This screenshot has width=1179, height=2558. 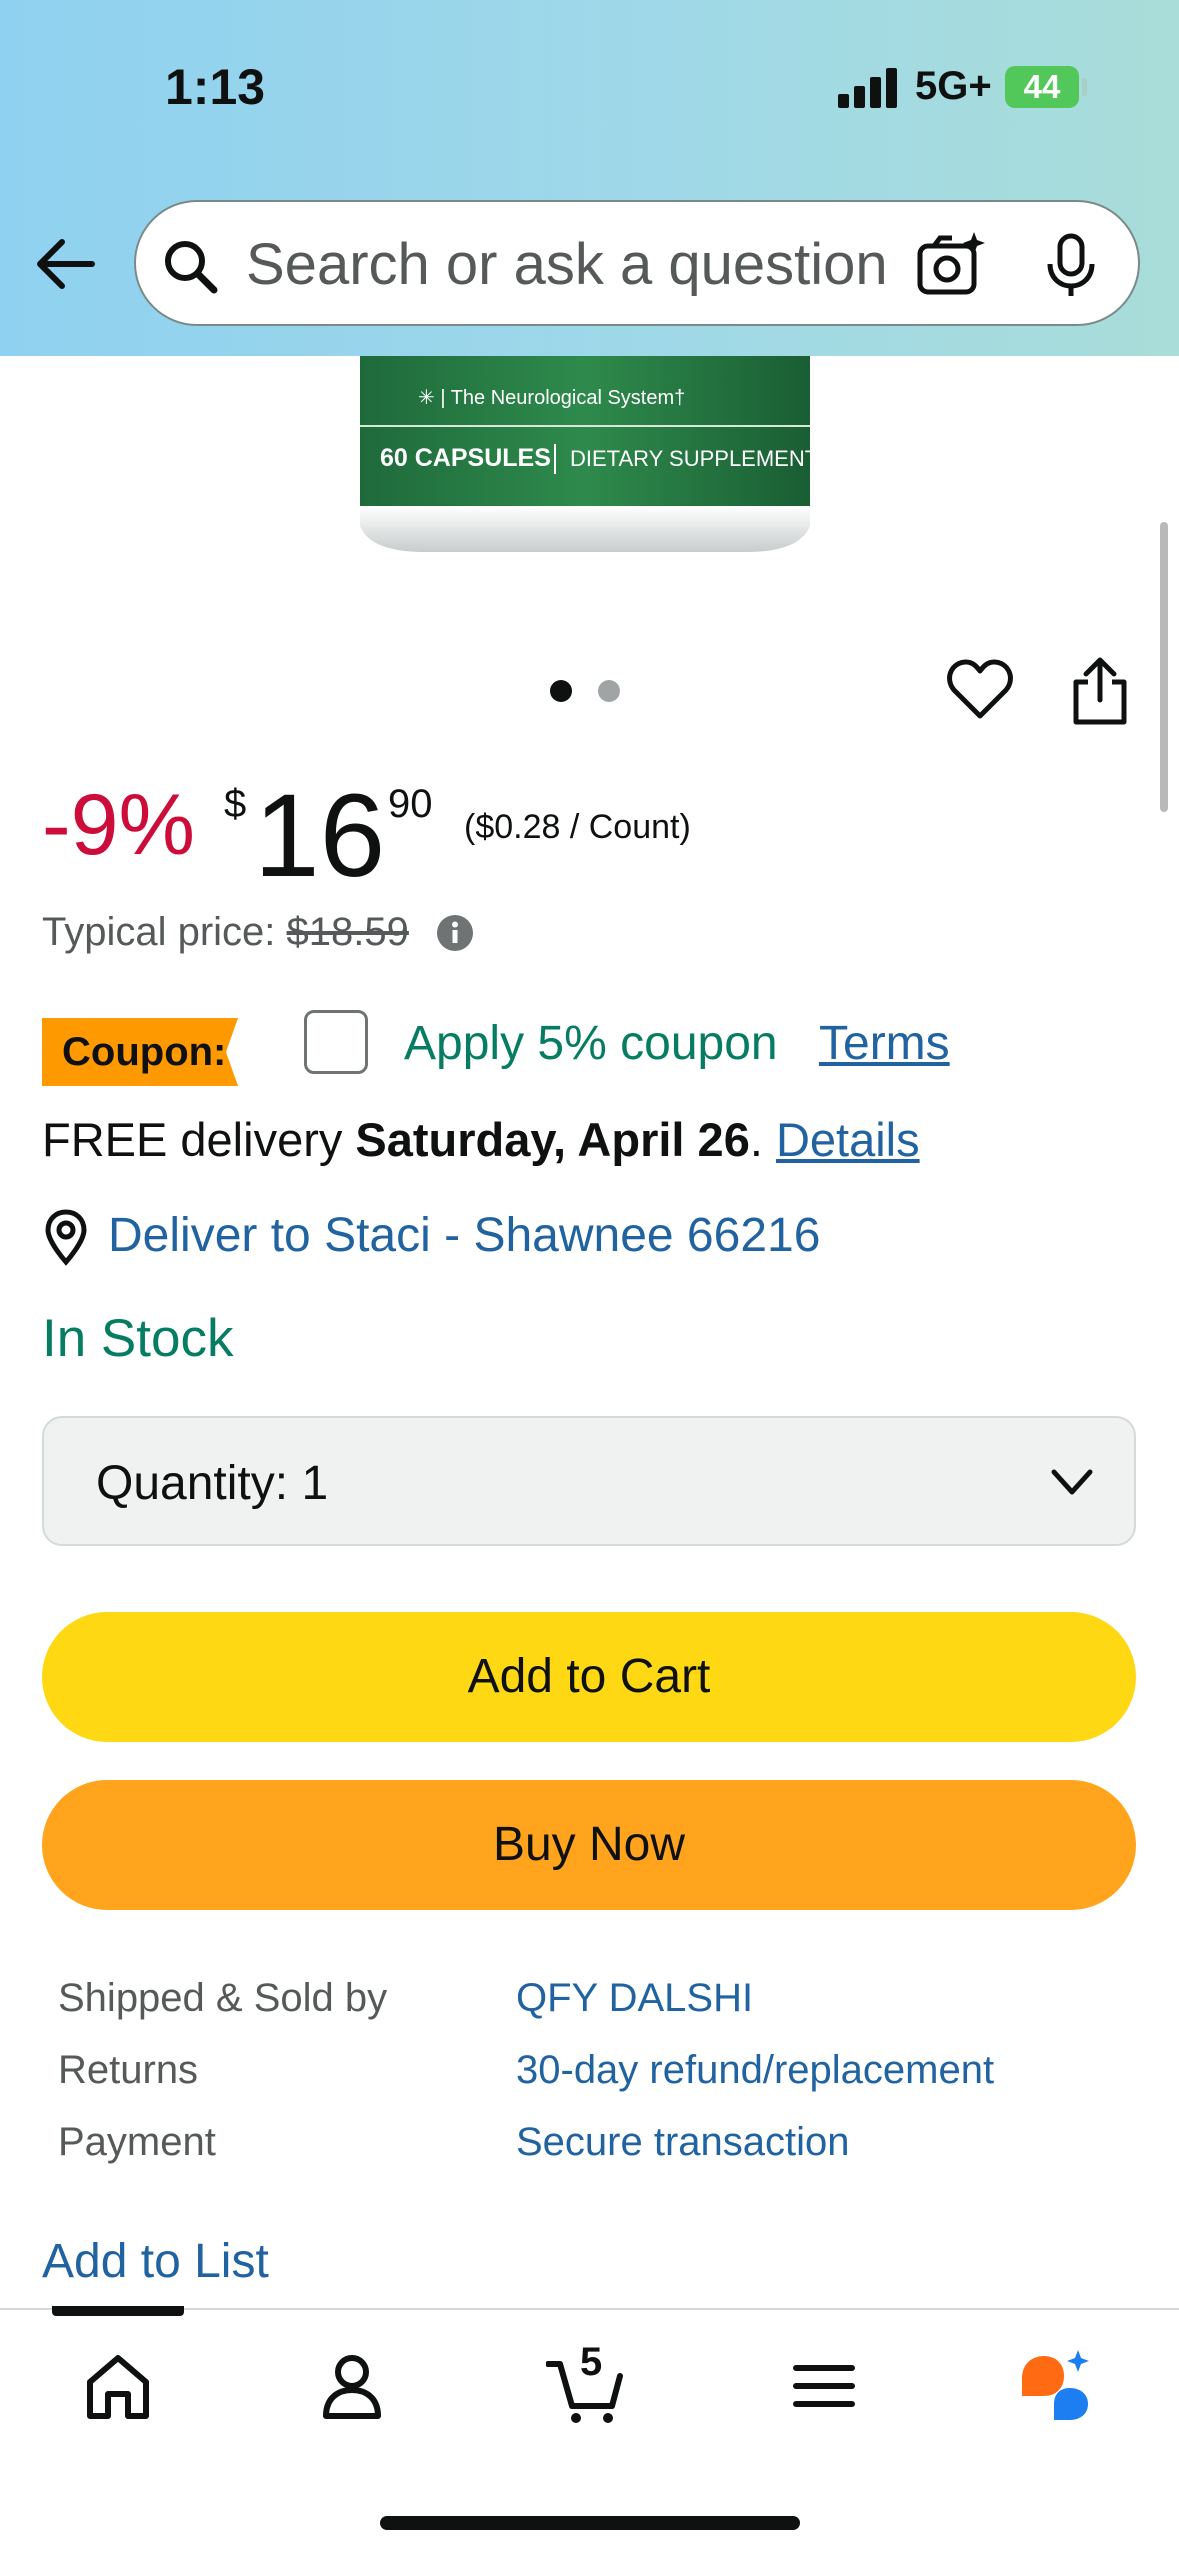 What do you see at coordinates (320, 836) in the screenshot?
I see `price-whole: 16` at bounding box center [320, 836].